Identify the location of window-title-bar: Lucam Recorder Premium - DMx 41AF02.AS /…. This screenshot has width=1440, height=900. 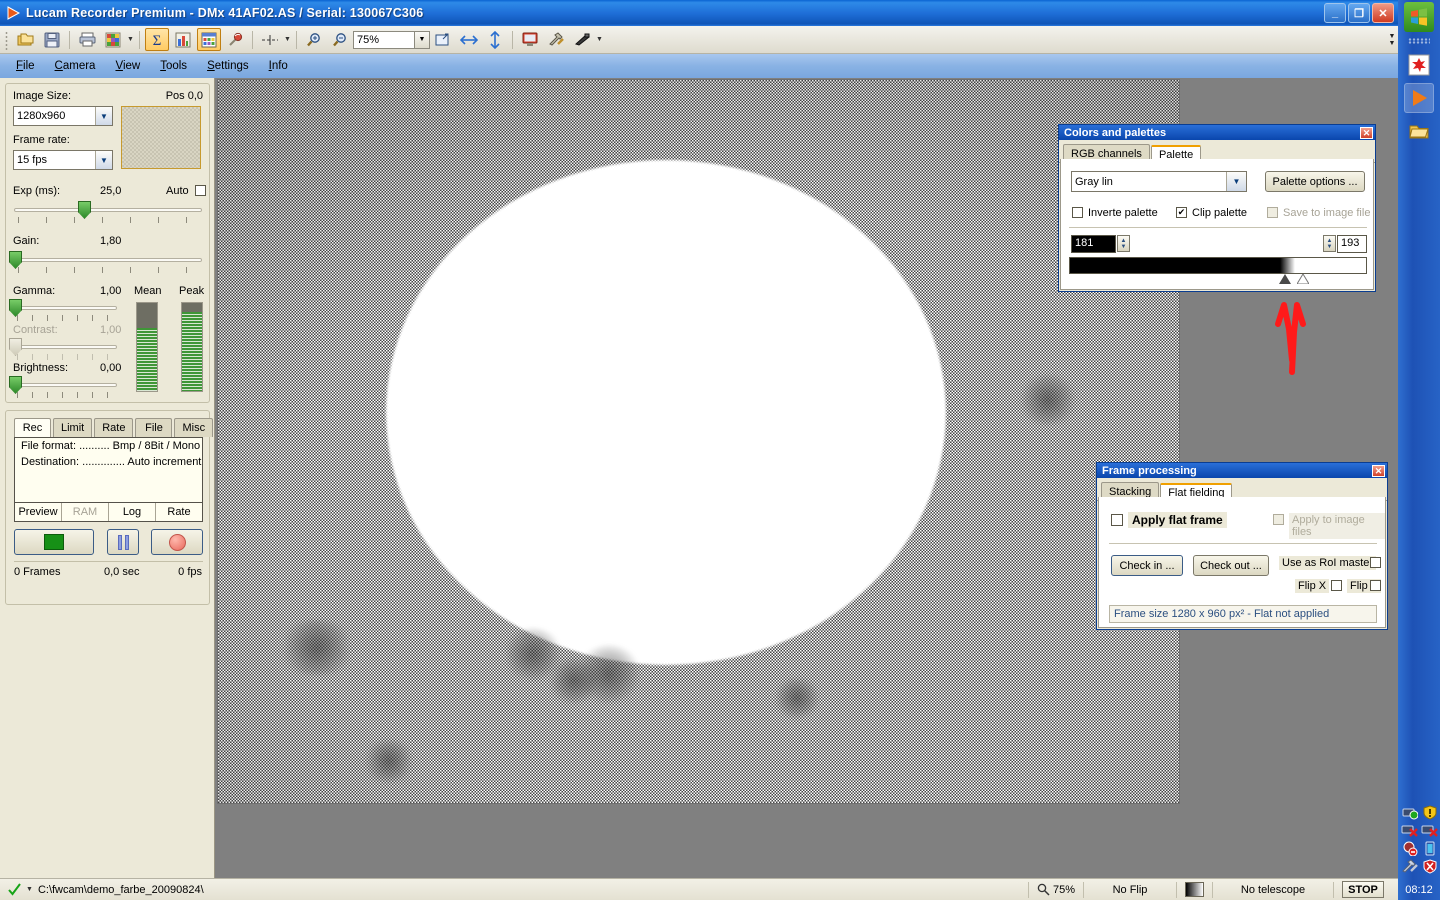
(699, 13).